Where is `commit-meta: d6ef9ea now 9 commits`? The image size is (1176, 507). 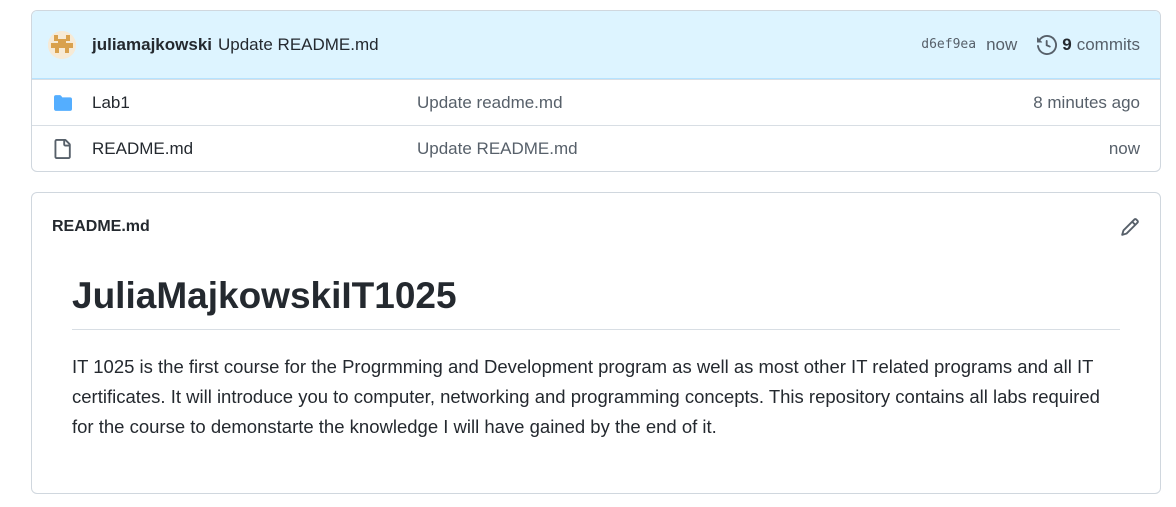 commit-meta: d6ef9ea now 9 commits is located at coordinates (1030, 45).